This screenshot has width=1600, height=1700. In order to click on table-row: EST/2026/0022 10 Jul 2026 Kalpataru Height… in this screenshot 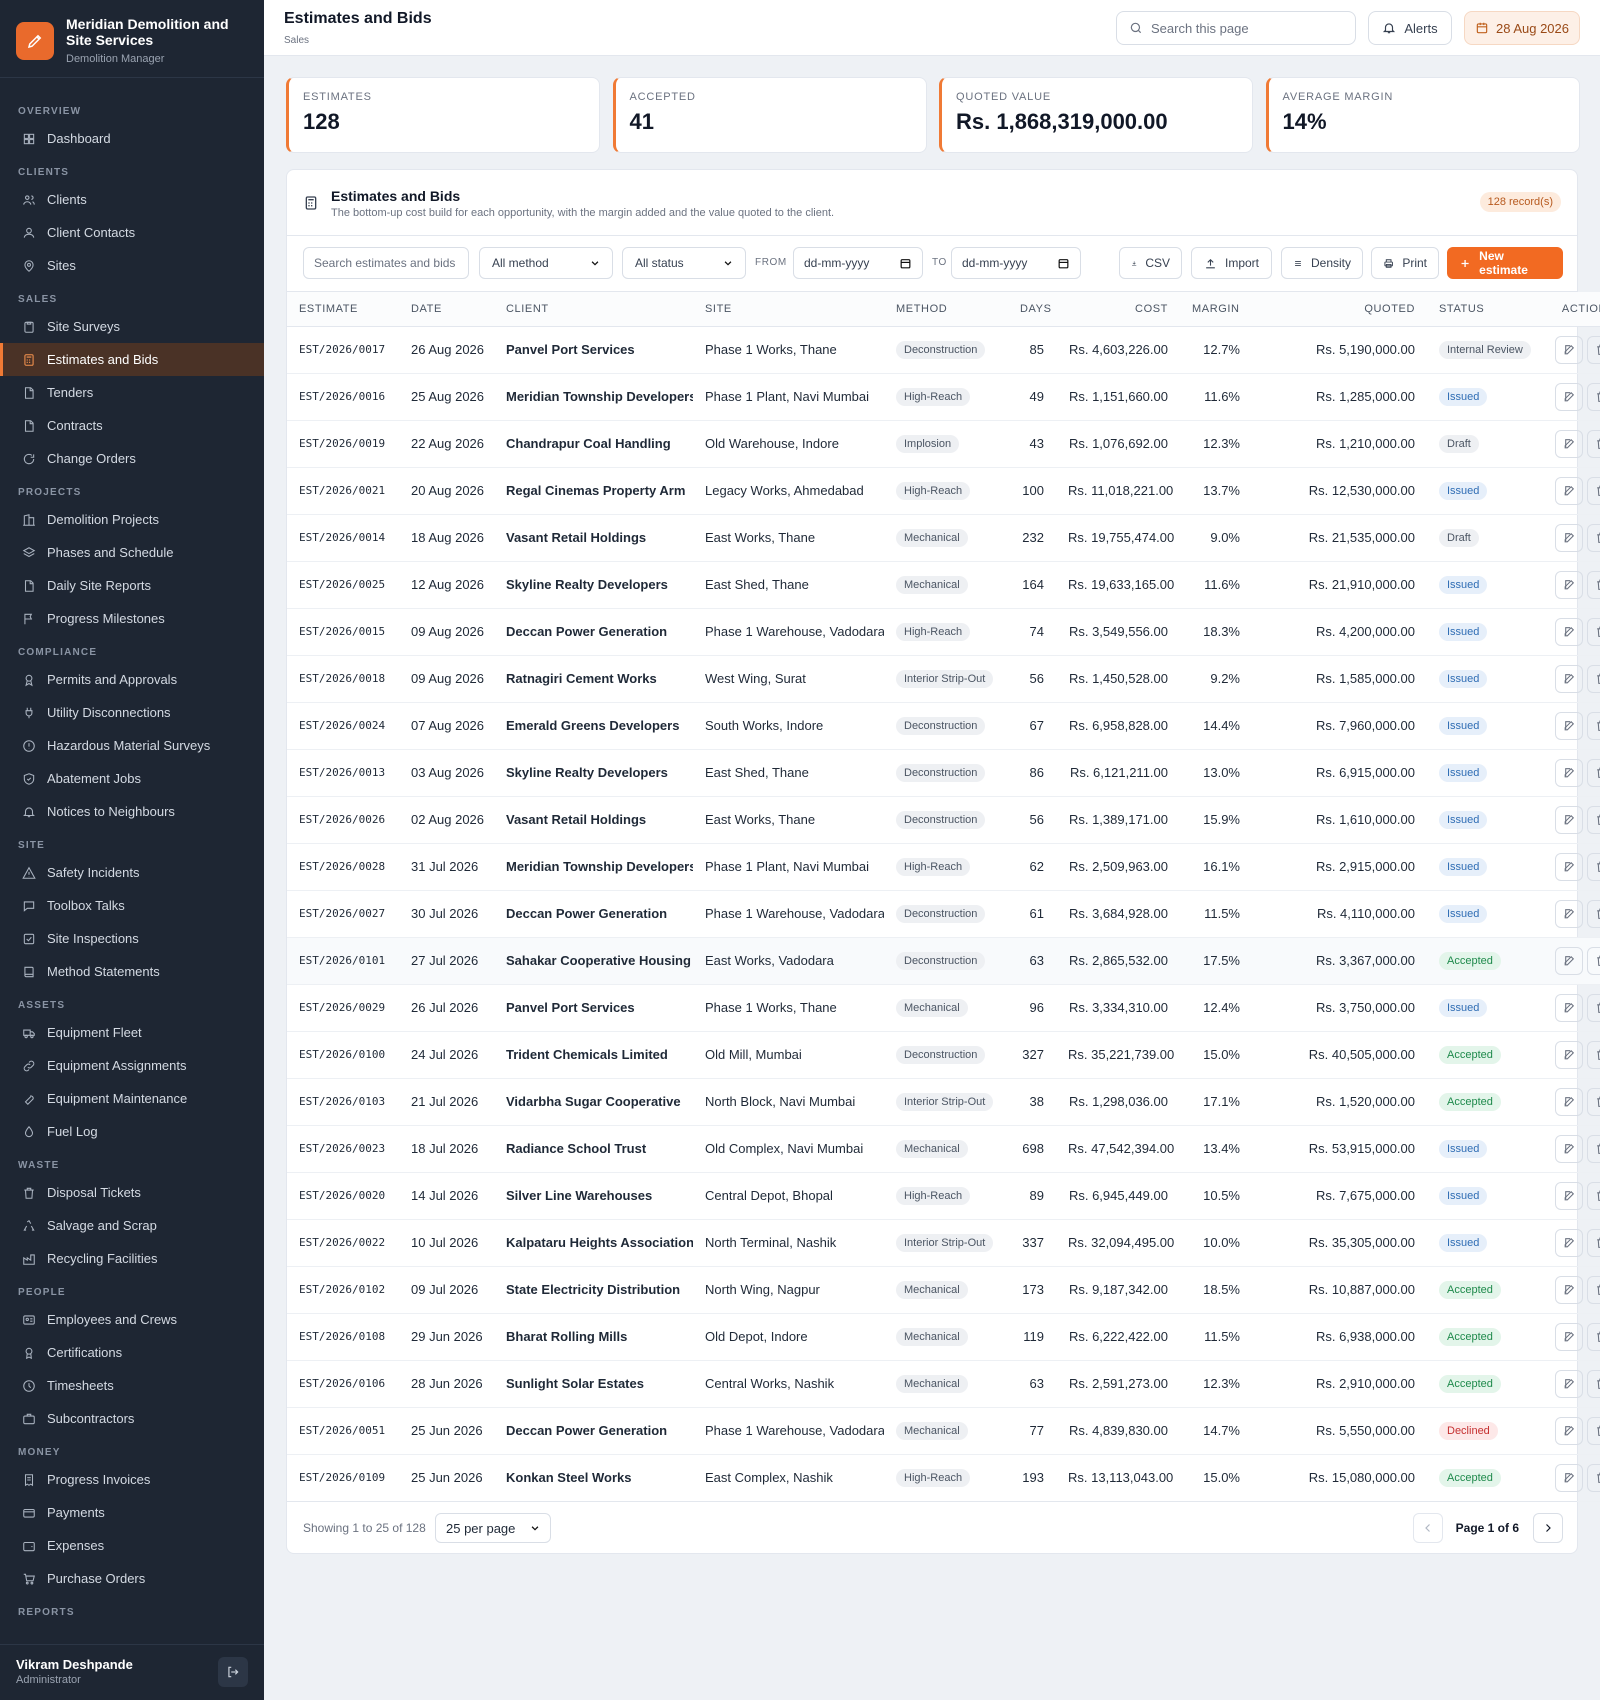, I will do `click(943, 1243)`.